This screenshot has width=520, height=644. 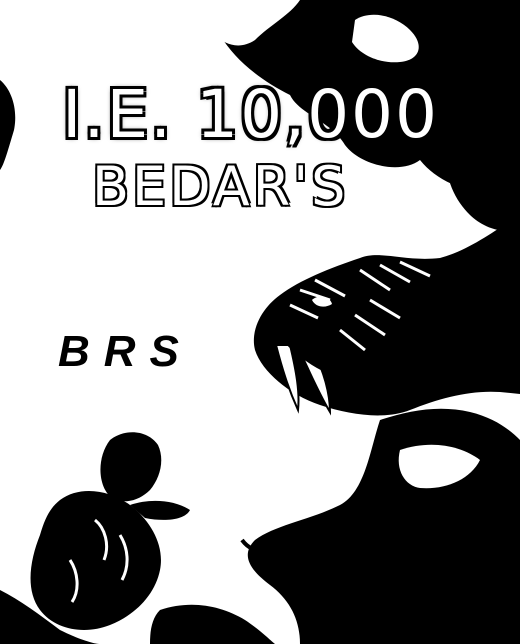 I want to click on poster-subtitle: BEDAR'S, so click(x=220, y=186).